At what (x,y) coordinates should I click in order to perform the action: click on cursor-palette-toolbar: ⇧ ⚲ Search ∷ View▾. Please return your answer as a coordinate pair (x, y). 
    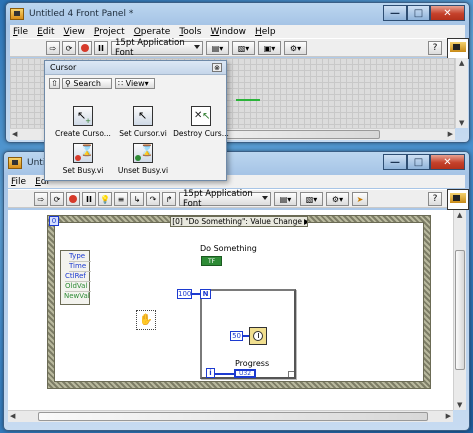
    Looking at the image, I should click on (135, 84).